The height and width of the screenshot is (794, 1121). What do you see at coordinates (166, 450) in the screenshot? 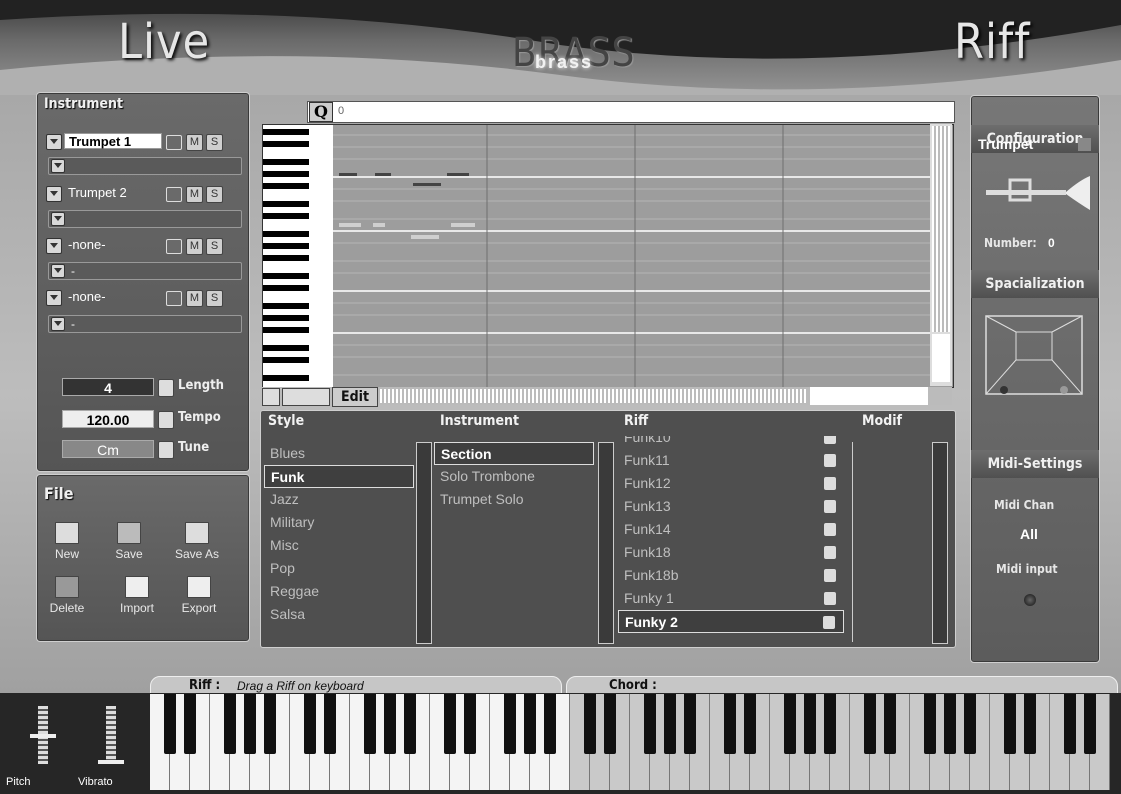
I see `tune-dropdown-icon` at bounding box center [166, 450].